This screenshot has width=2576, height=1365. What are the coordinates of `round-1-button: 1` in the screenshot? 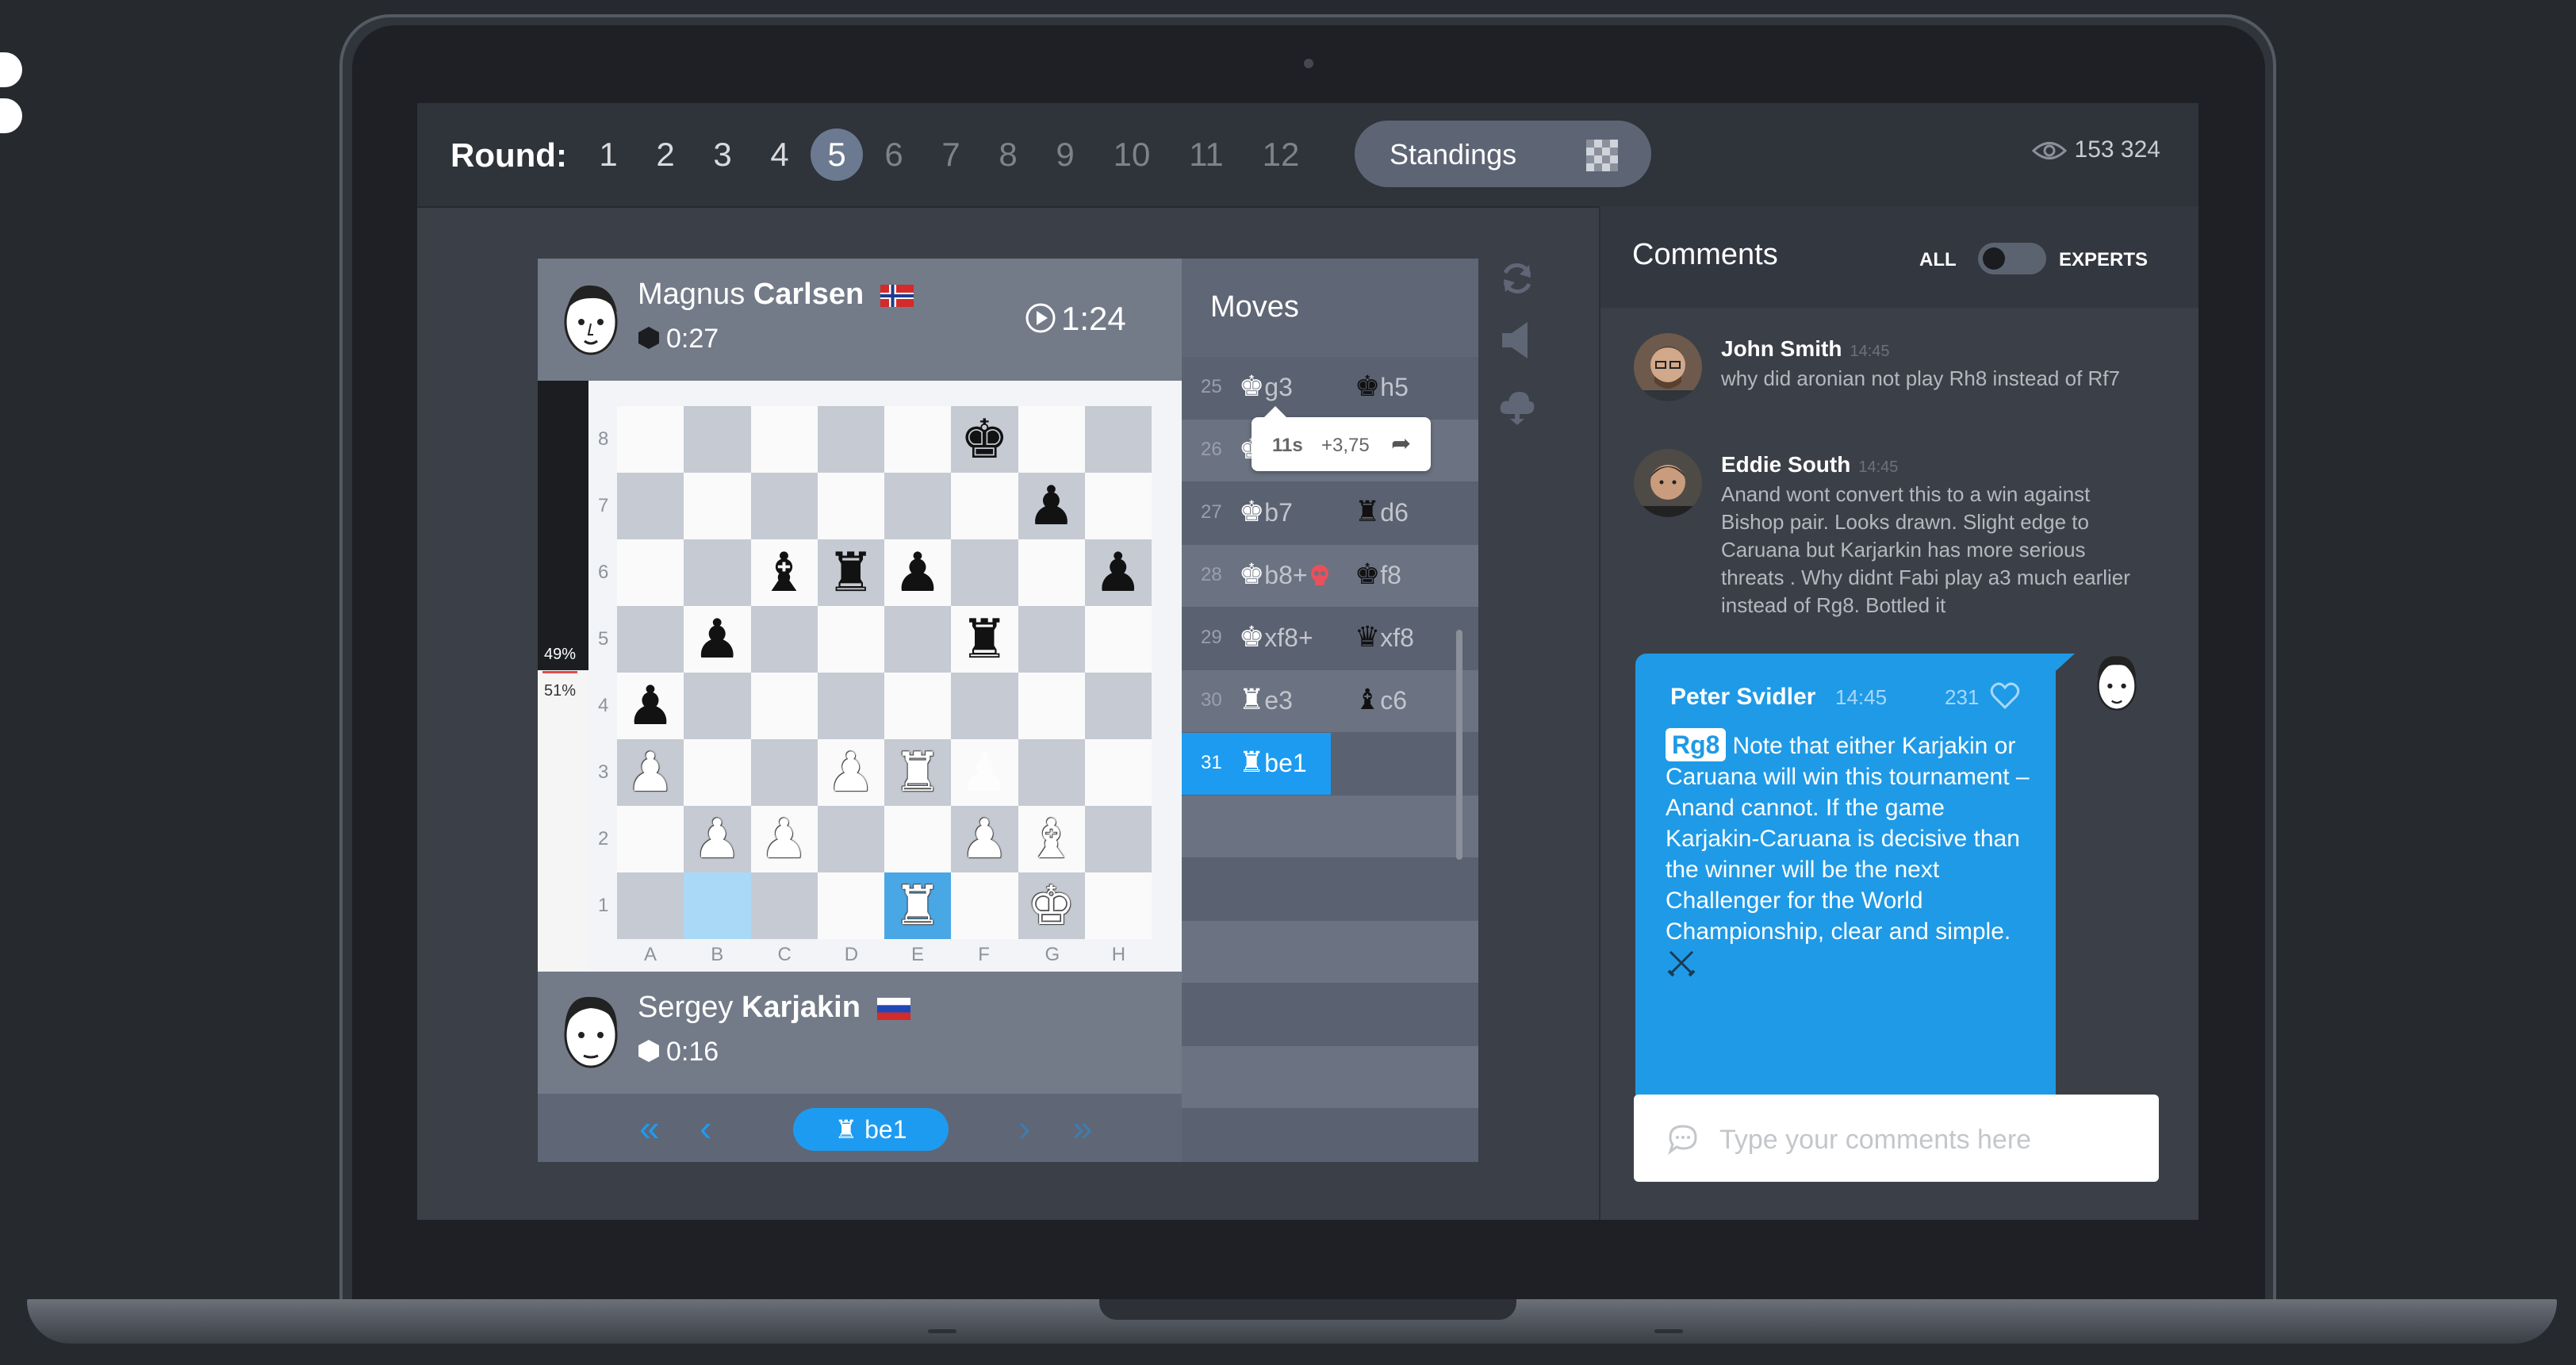 It's located at (608, 154).